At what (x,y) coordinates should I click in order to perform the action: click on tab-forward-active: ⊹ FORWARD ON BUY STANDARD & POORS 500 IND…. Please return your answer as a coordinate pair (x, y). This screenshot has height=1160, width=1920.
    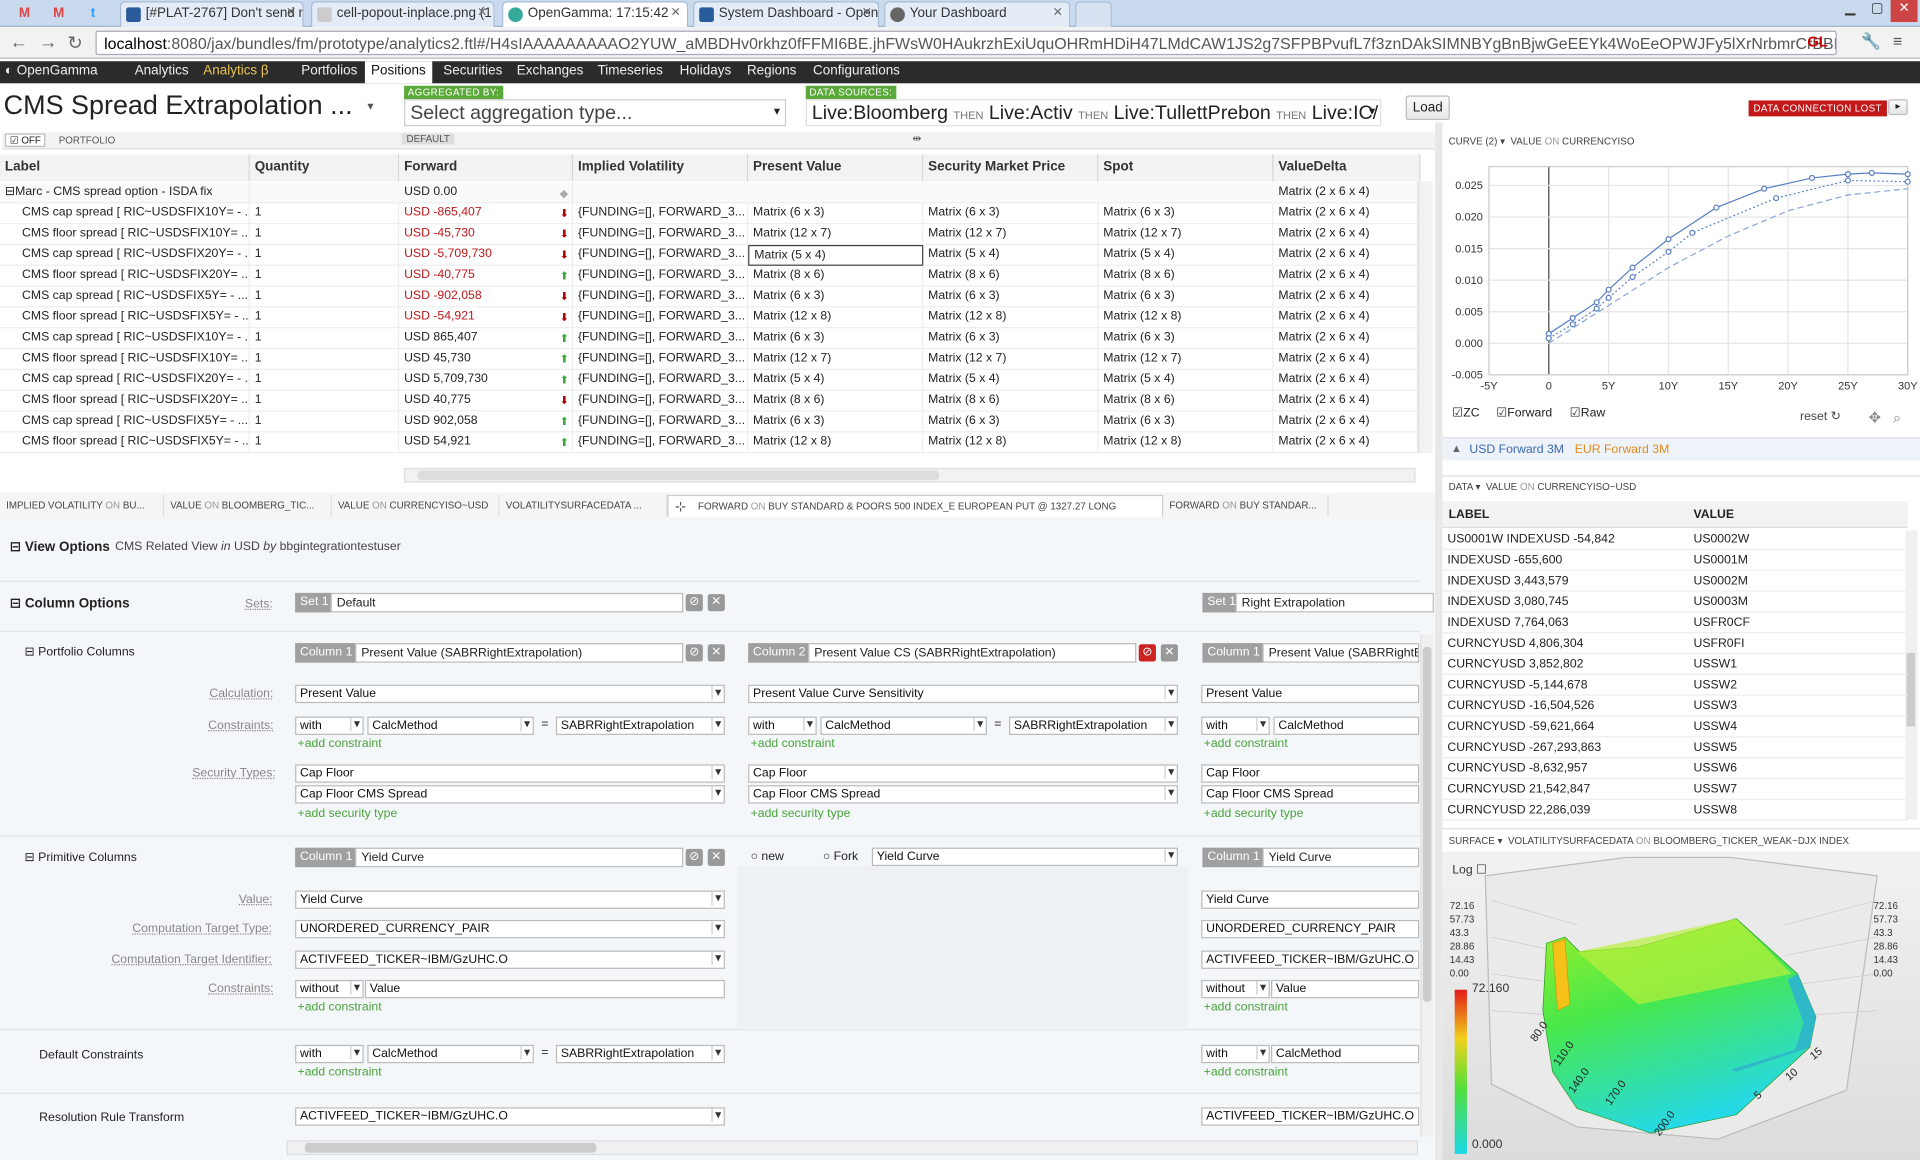
    Looking at the image, I should click on (915, 505).